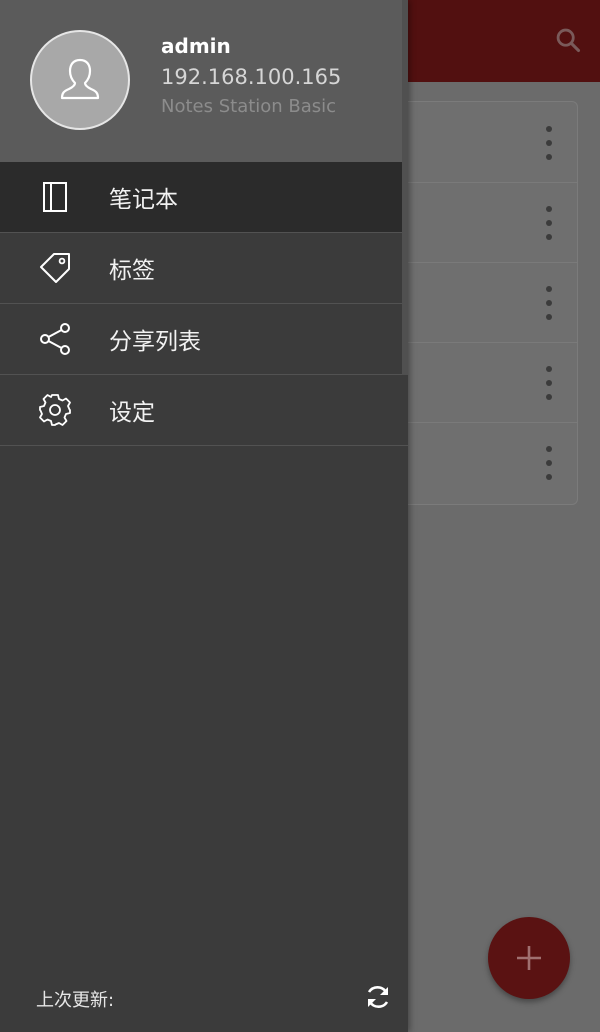 The width and height of the screenshot is (600, 1032). I want to click on add-note-button, so click(529, 958).